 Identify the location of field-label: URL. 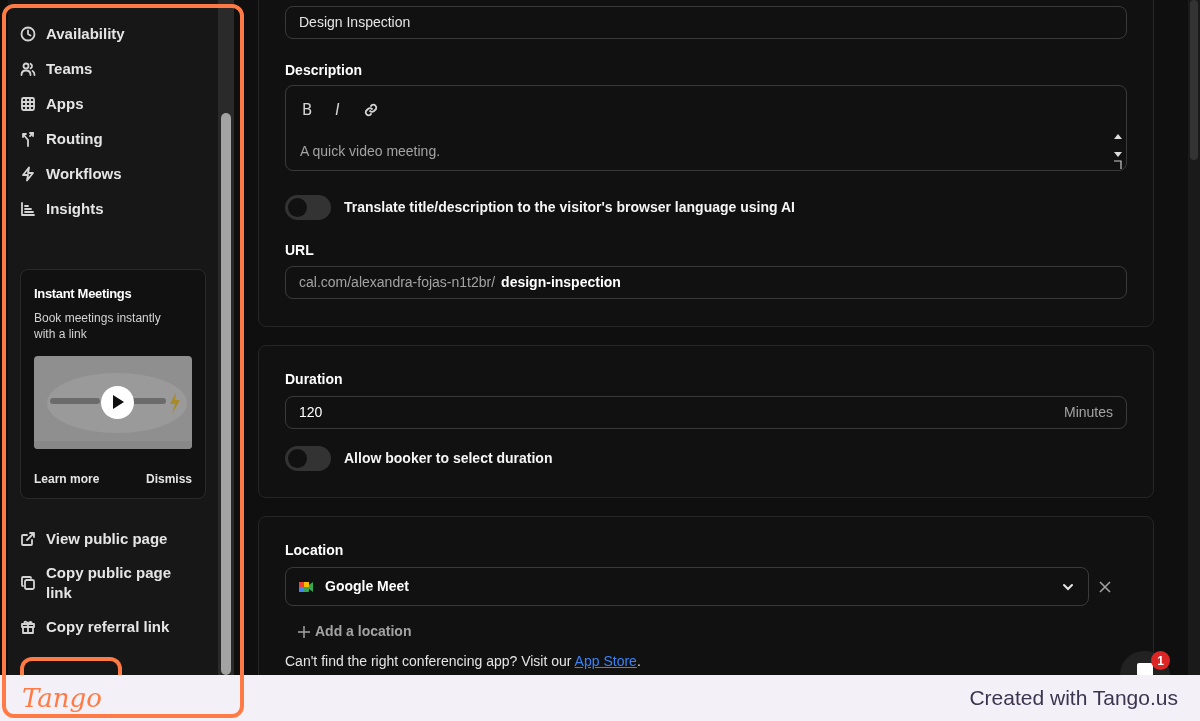
(300, 250).